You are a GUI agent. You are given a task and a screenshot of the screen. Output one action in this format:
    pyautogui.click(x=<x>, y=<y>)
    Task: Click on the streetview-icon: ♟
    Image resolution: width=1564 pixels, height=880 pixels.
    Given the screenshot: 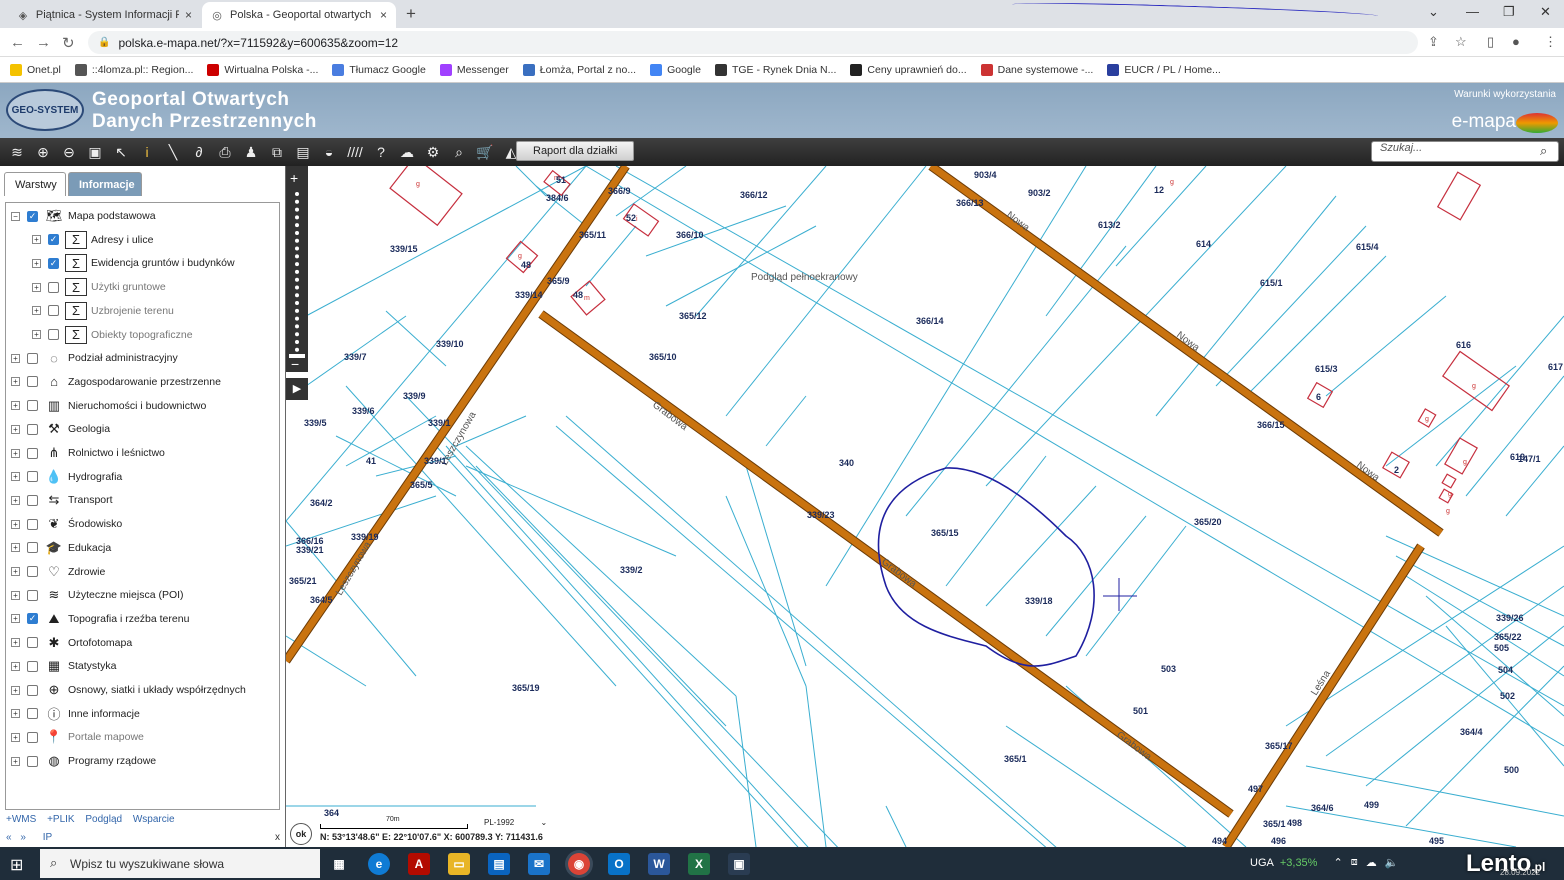 What is the action you would take?
    pyautogui.click(x=251, y=152)
    